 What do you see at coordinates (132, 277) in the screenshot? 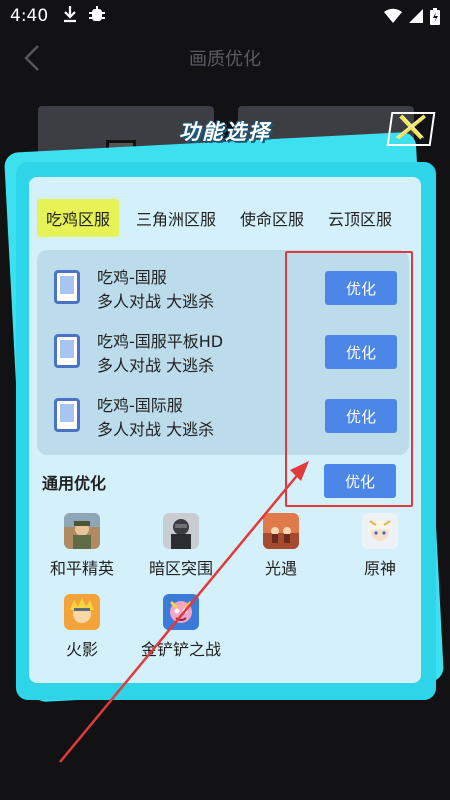
I see `game-name: 吃鸡-国服` at bounding box center [132, 277].